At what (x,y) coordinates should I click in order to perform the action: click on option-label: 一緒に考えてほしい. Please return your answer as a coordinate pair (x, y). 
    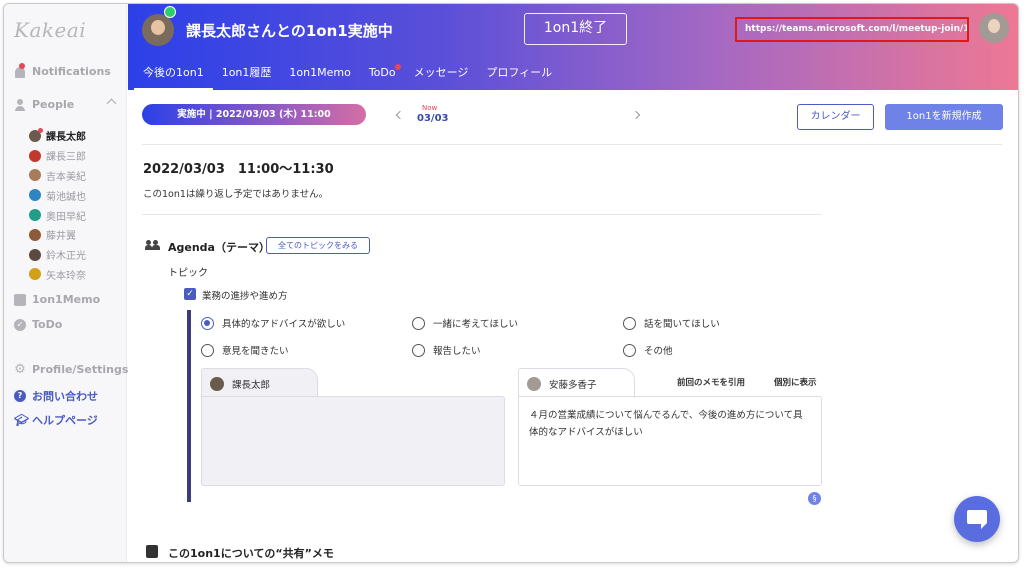
    Looking at the image, I should click on (476, 324).